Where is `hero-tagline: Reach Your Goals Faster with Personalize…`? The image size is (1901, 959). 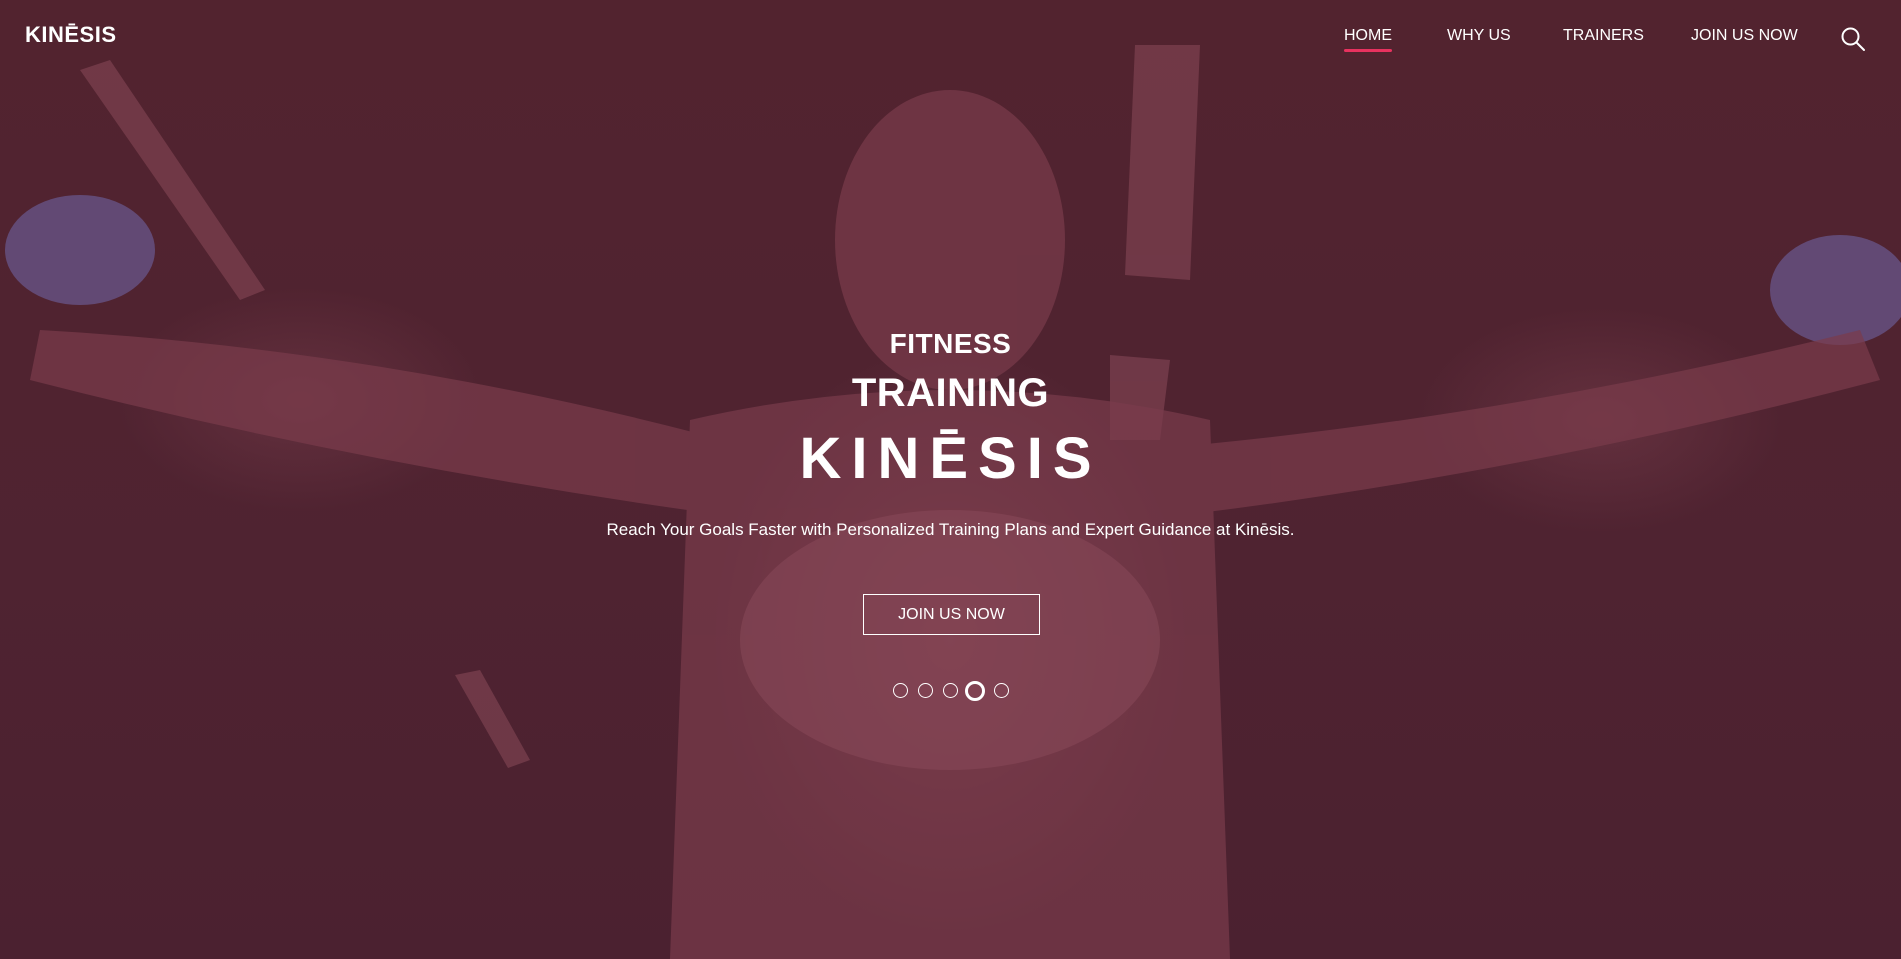
hero-tagline: Reach Your Goals Faster with Personalize… is located at coordinates (950, 529).